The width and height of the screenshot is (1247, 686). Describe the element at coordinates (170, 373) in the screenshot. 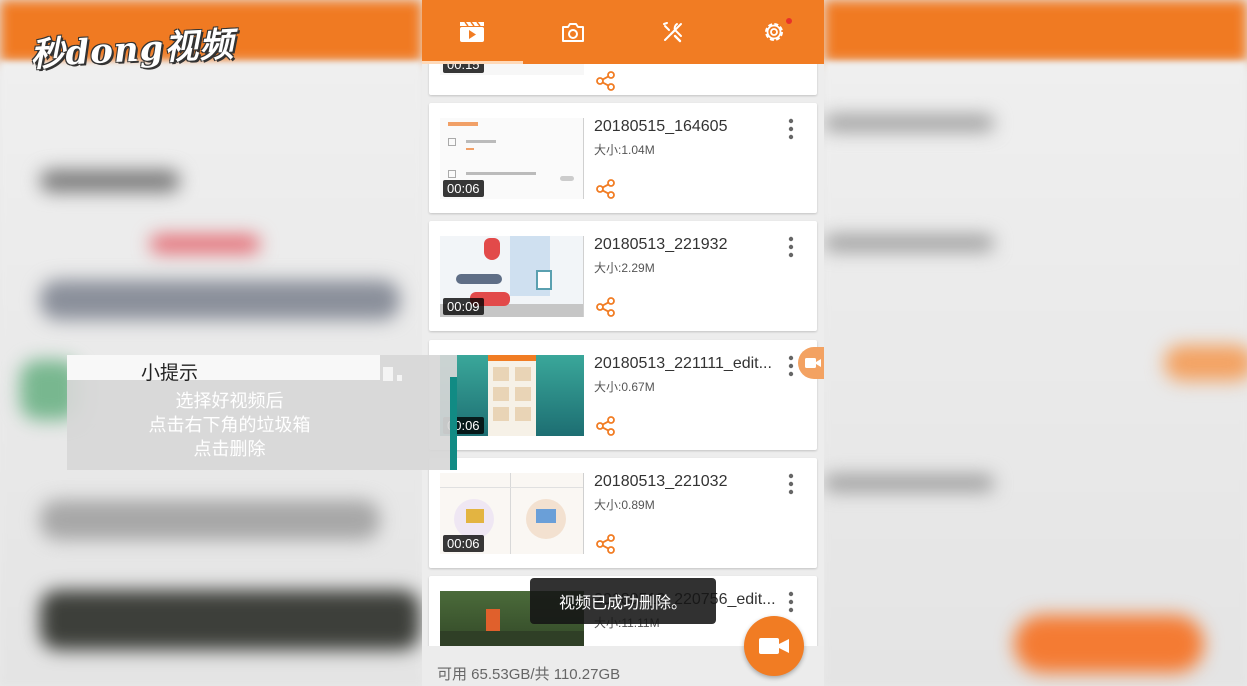

I see `tip-title: 小提示` at that location.